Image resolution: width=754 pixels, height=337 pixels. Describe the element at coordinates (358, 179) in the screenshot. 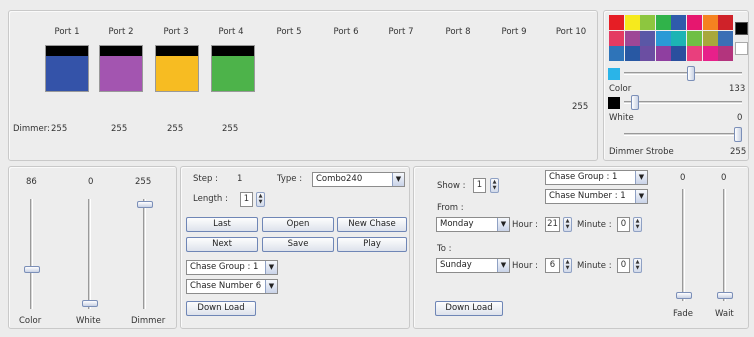

I see `type-select: Combo240 ▼` at that location.